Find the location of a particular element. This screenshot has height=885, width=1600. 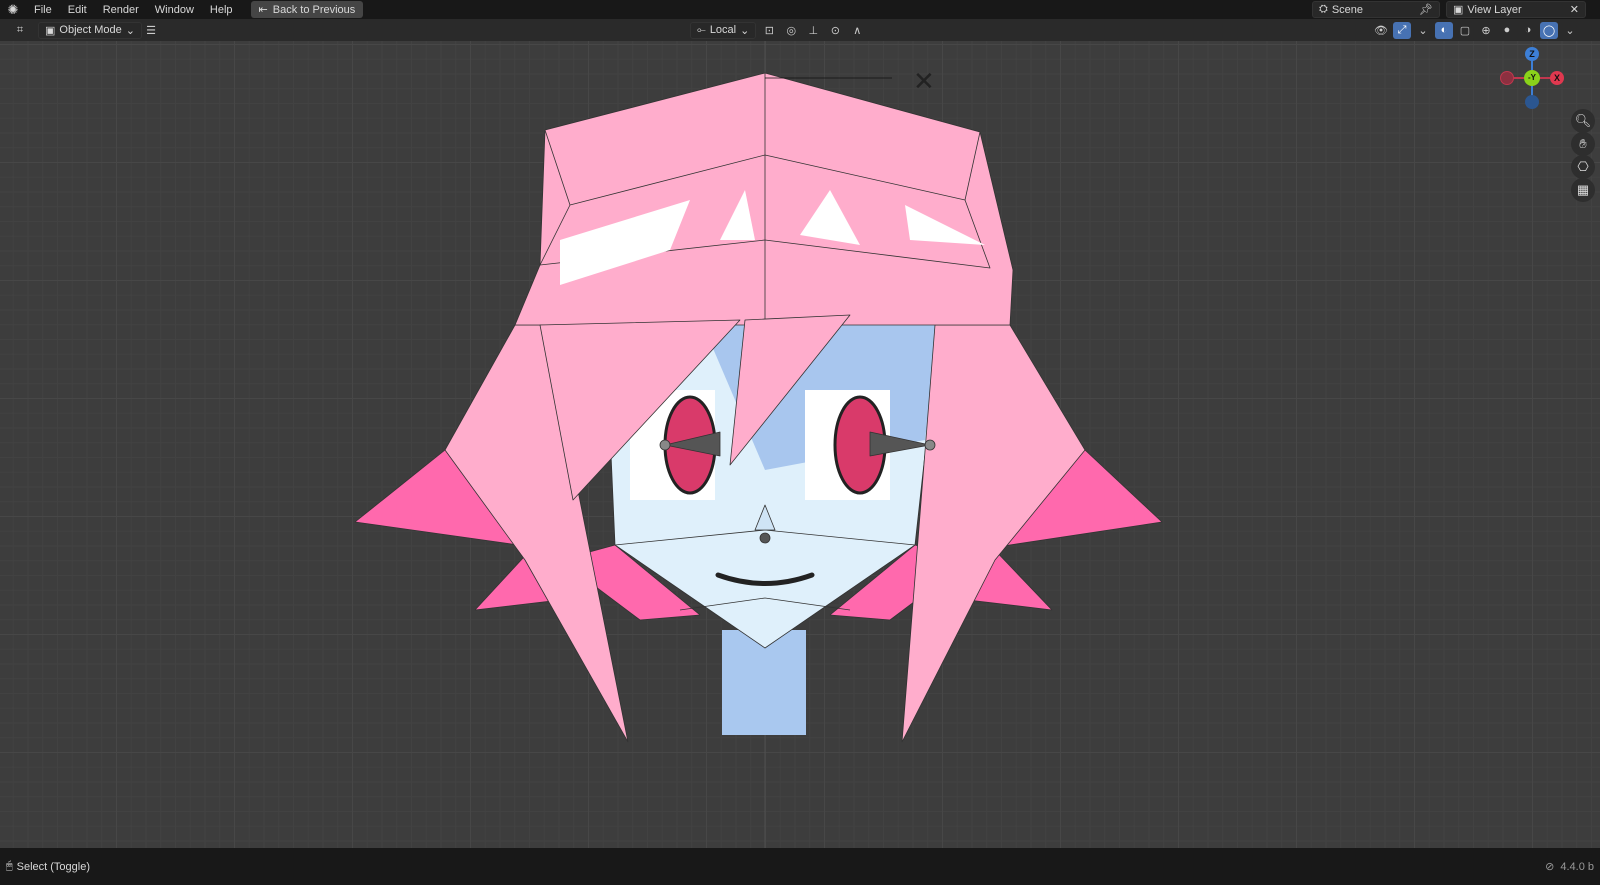

view-layer-name: View Layer is located at coordinates (1494, 9).